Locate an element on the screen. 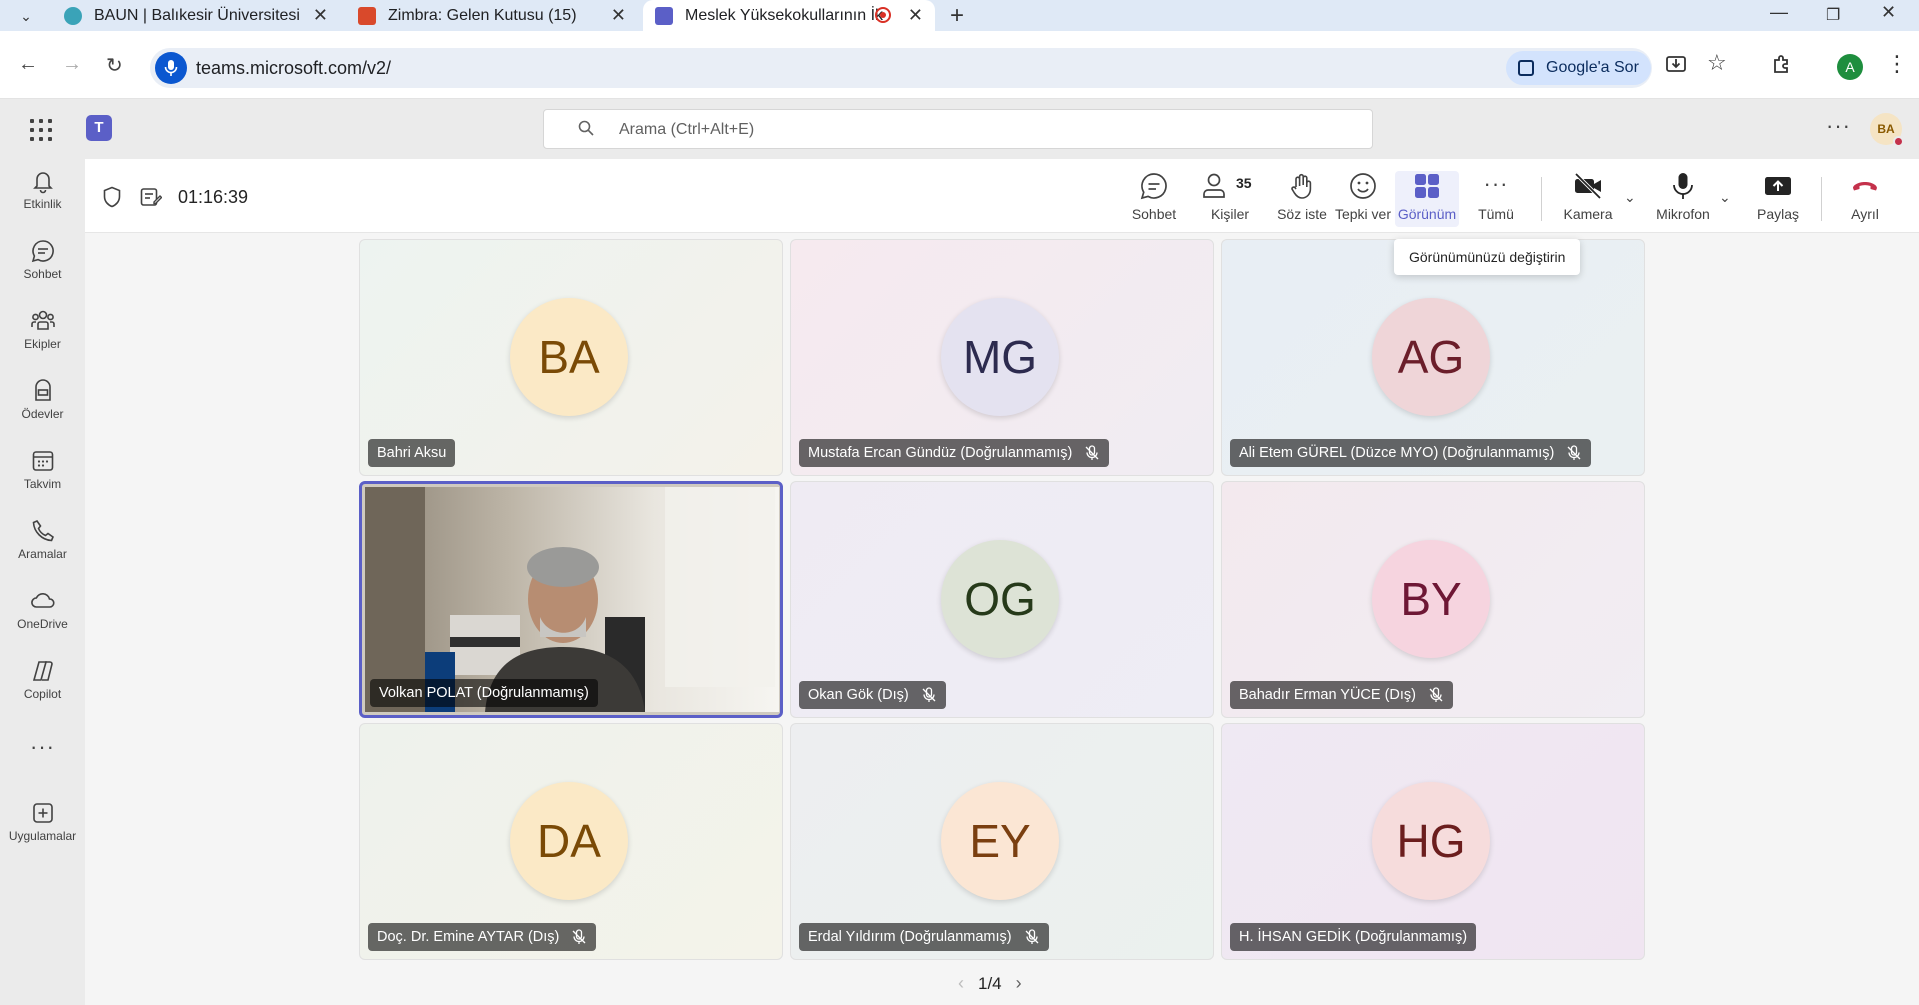 The height and width of the screenshot is (1005, 1919). bookmark-star-icon: ☆ is located at coordinates (1717, 63).